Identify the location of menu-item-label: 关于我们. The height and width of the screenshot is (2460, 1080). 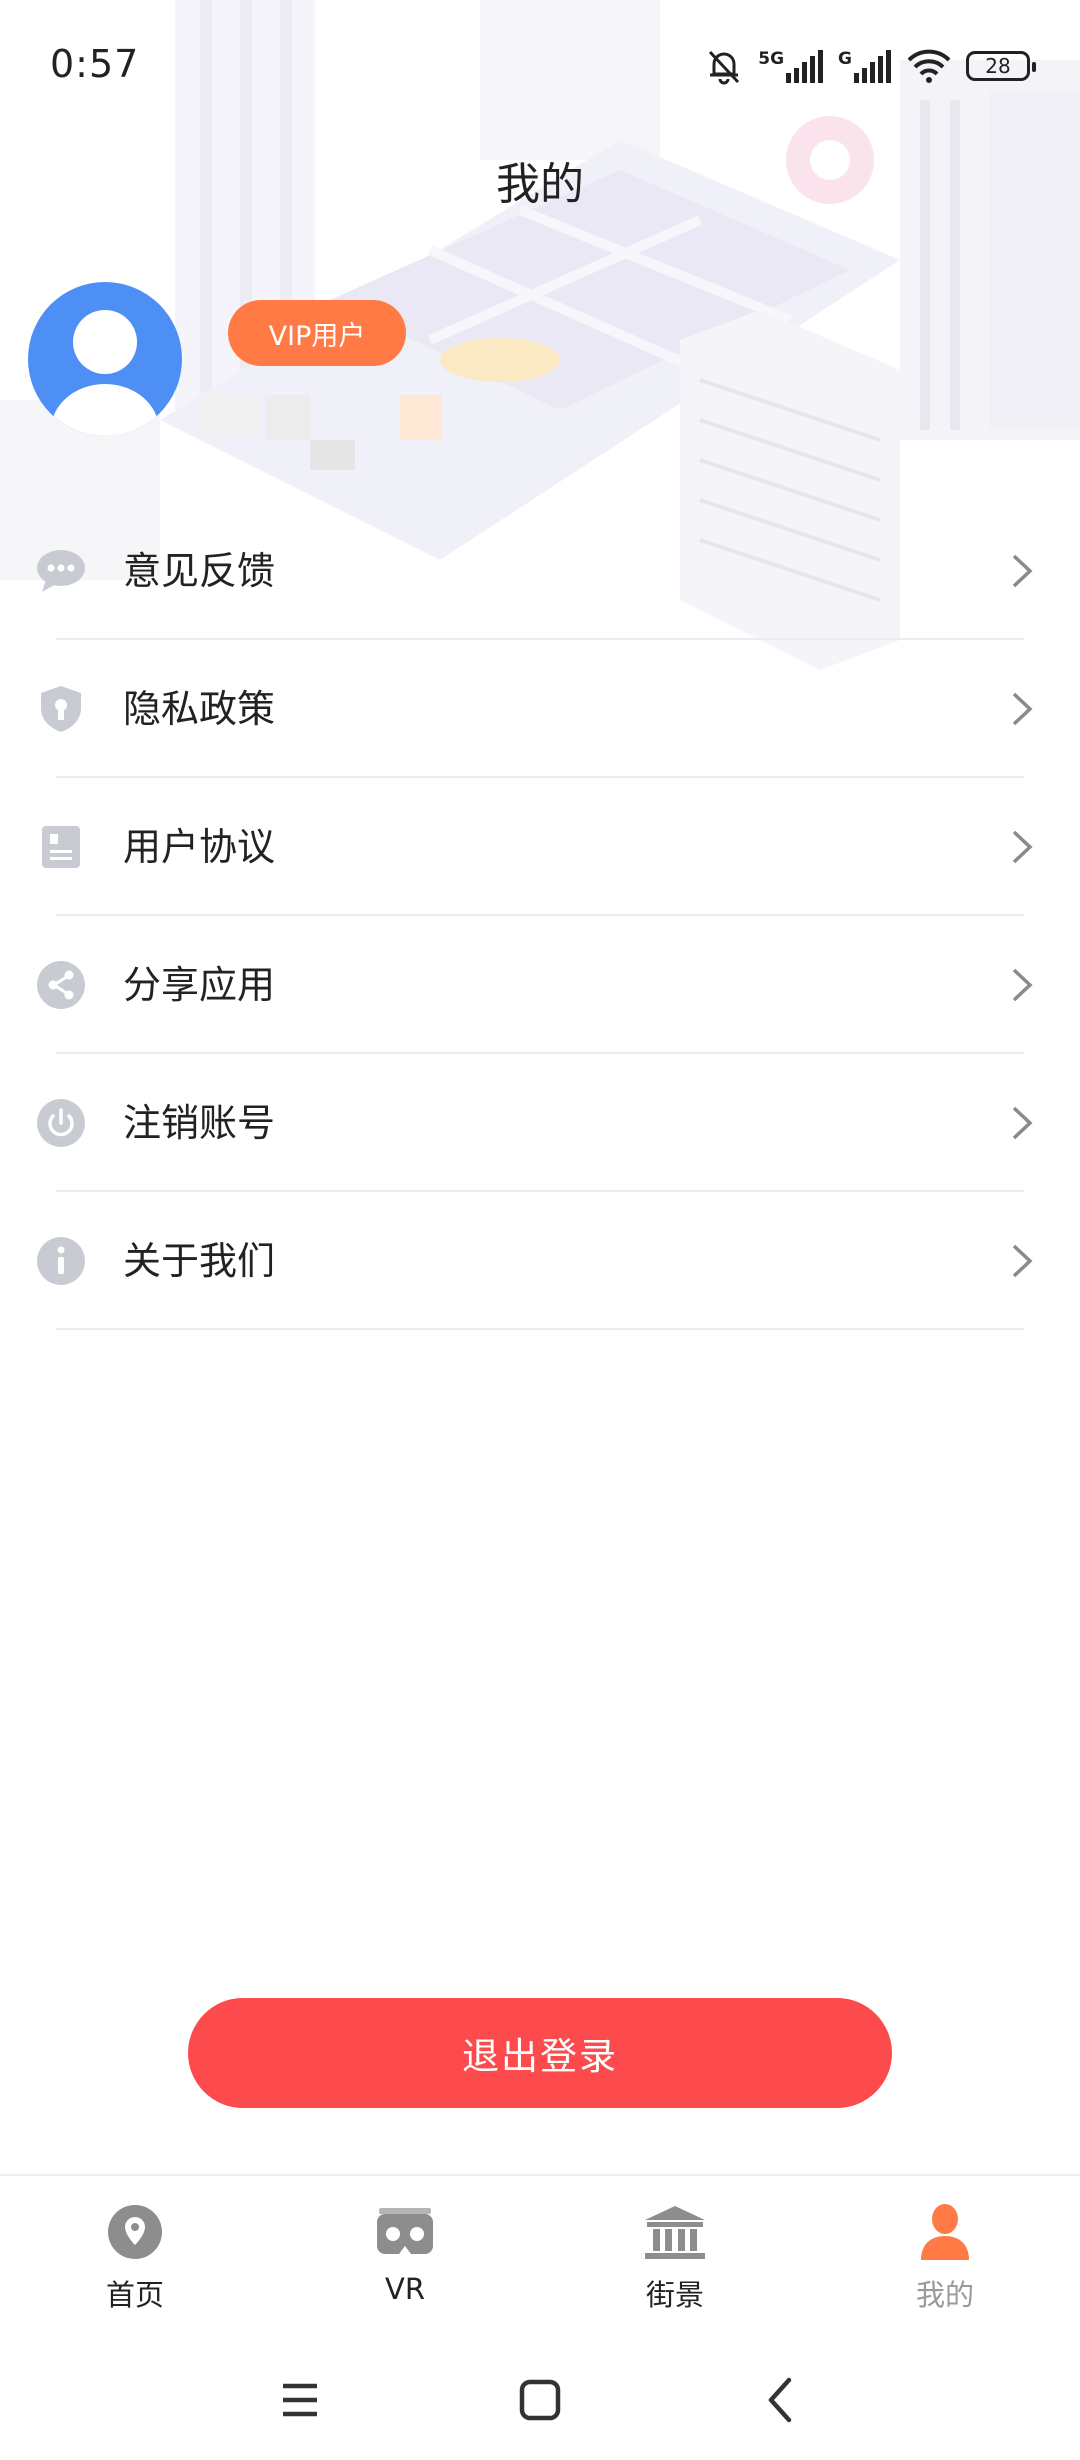
(199, 1261).